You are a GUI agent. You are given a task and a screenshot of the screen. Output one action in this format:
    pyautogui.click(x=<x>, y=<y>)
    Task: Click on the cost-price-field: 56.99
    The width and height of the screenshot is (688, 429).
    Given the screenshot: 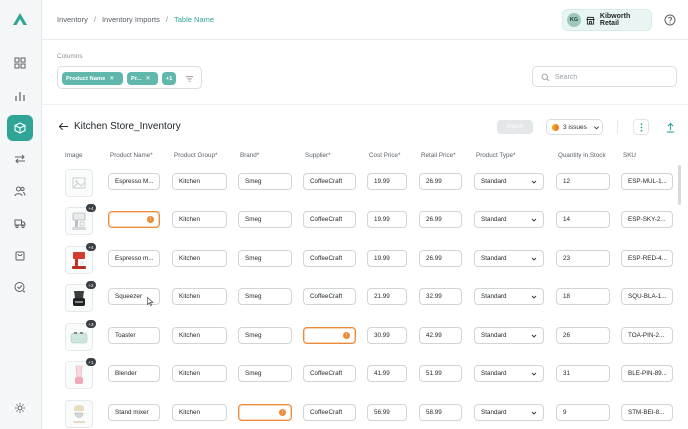 What is the action you would take?
    pyautogui.click(x=387, y=412)
    